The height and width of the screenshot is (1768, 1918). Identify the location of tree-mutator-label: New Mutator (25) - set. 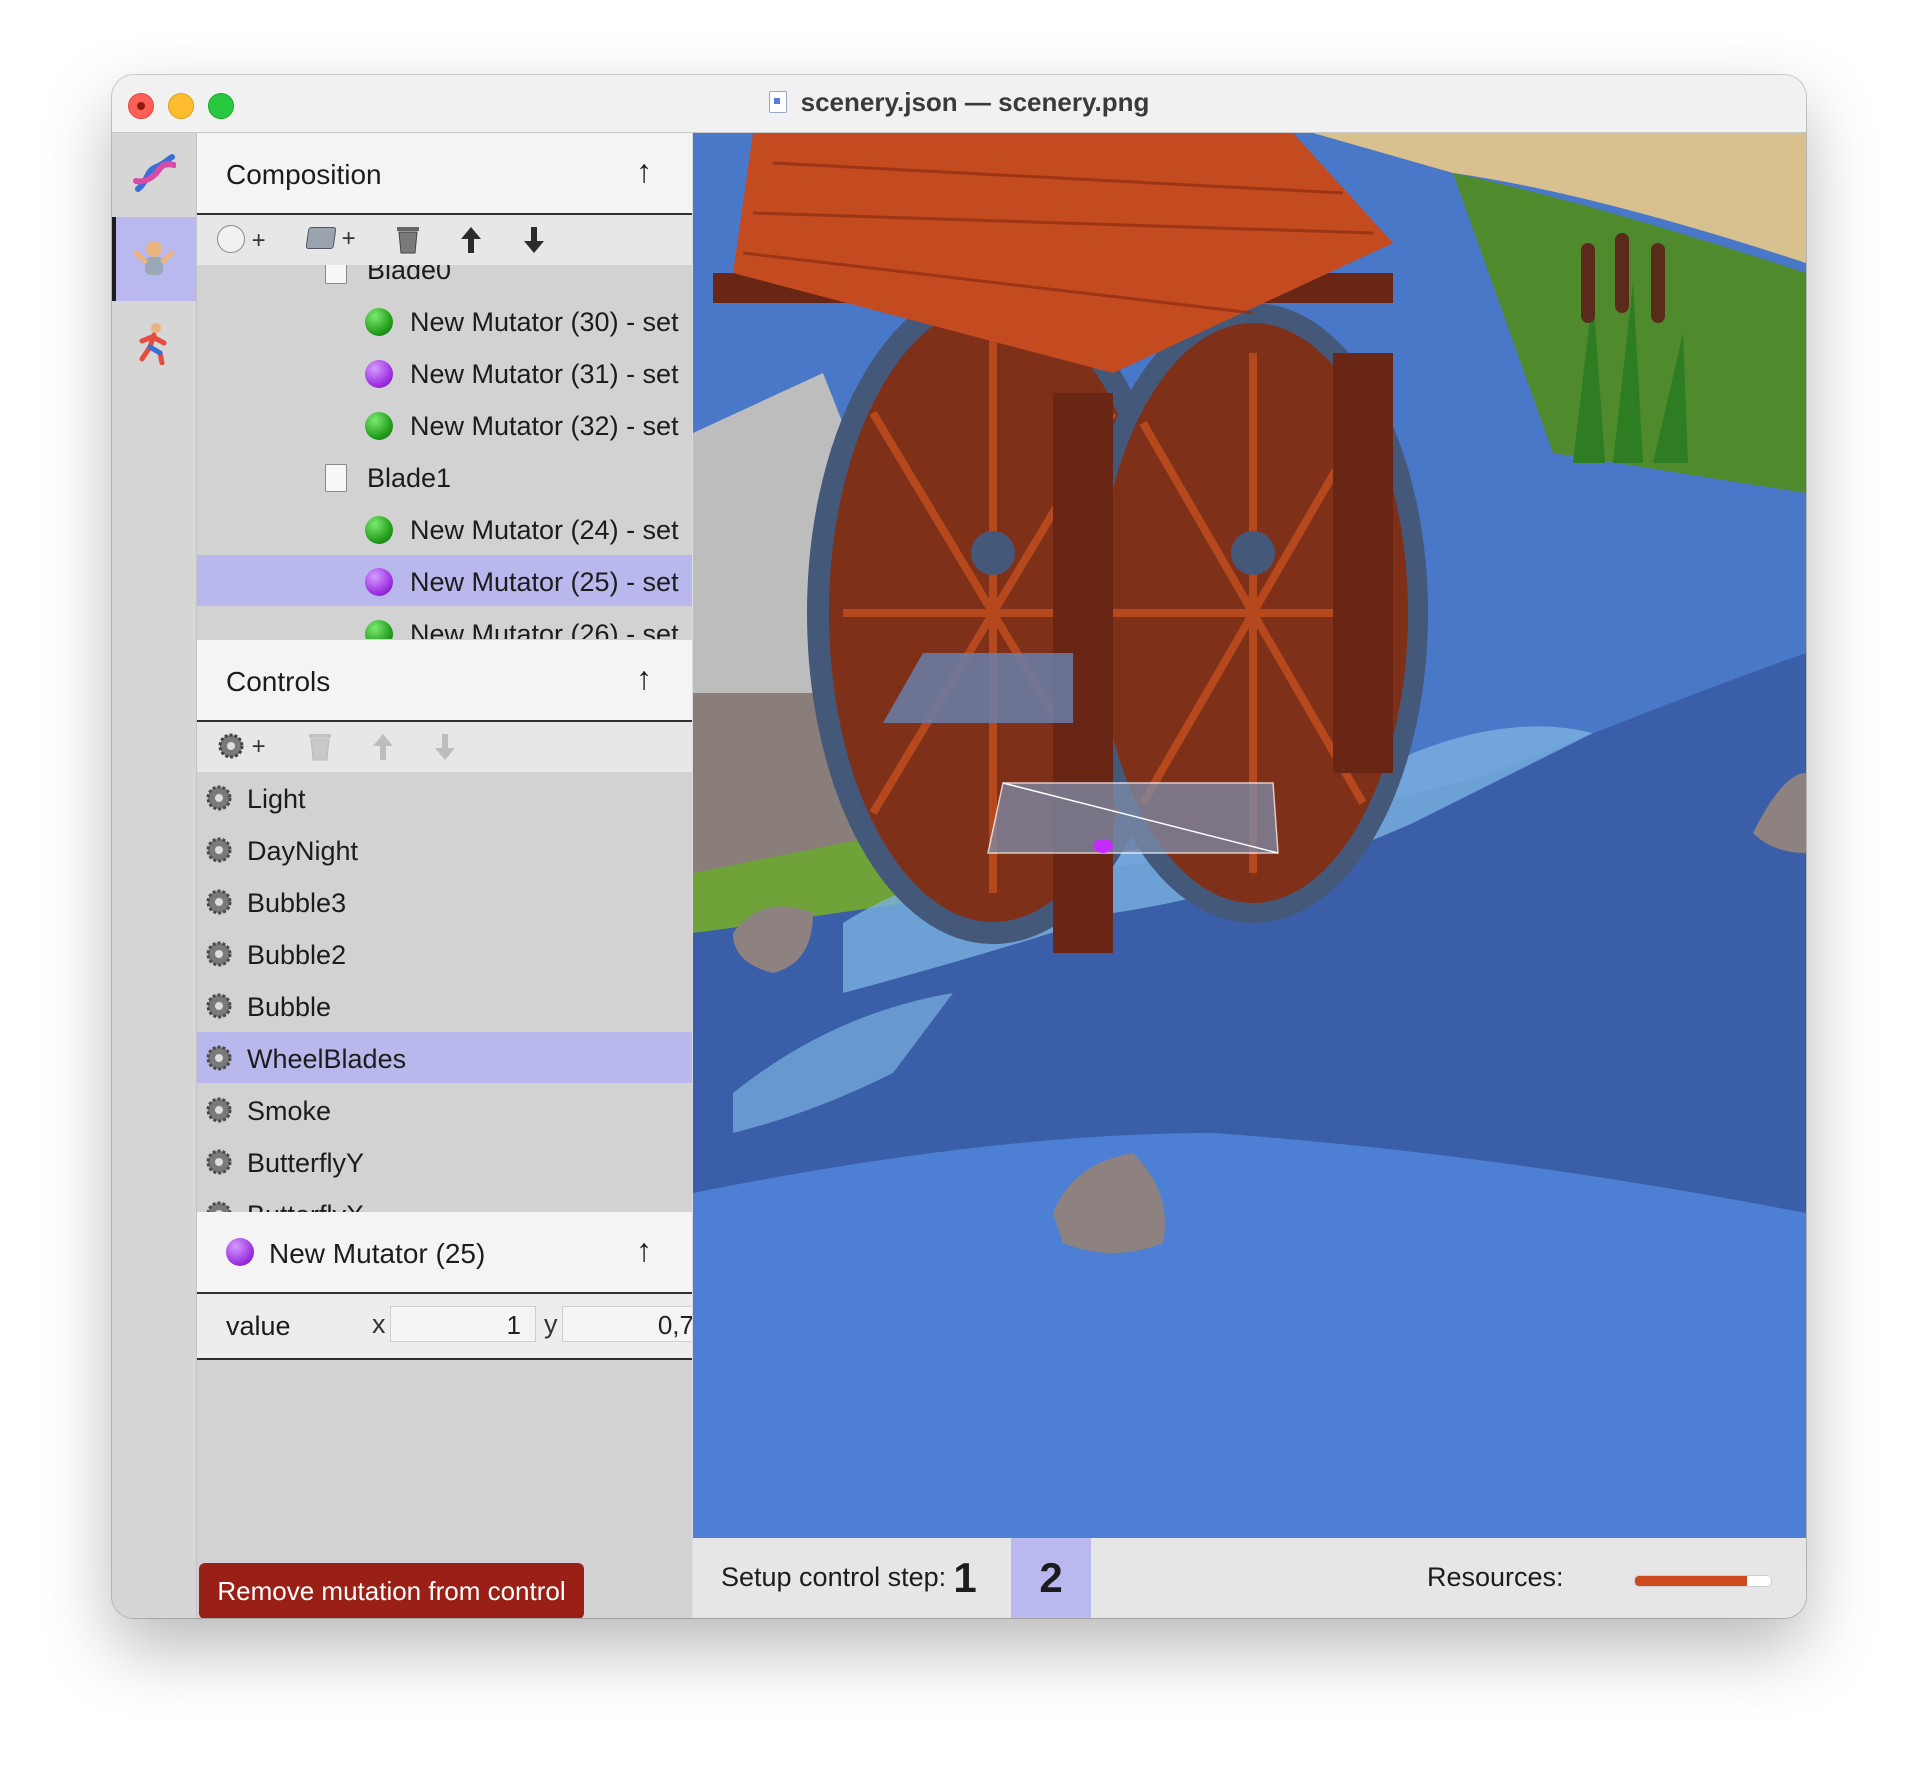
(544, 582).